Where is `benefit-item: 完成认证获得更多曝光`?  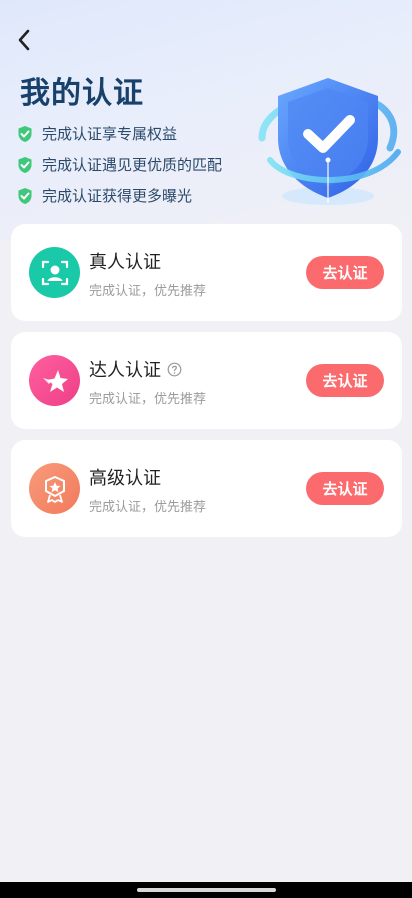
benefit-item: 完成认证获得更多曝光 is located at coordinates (119, 195).